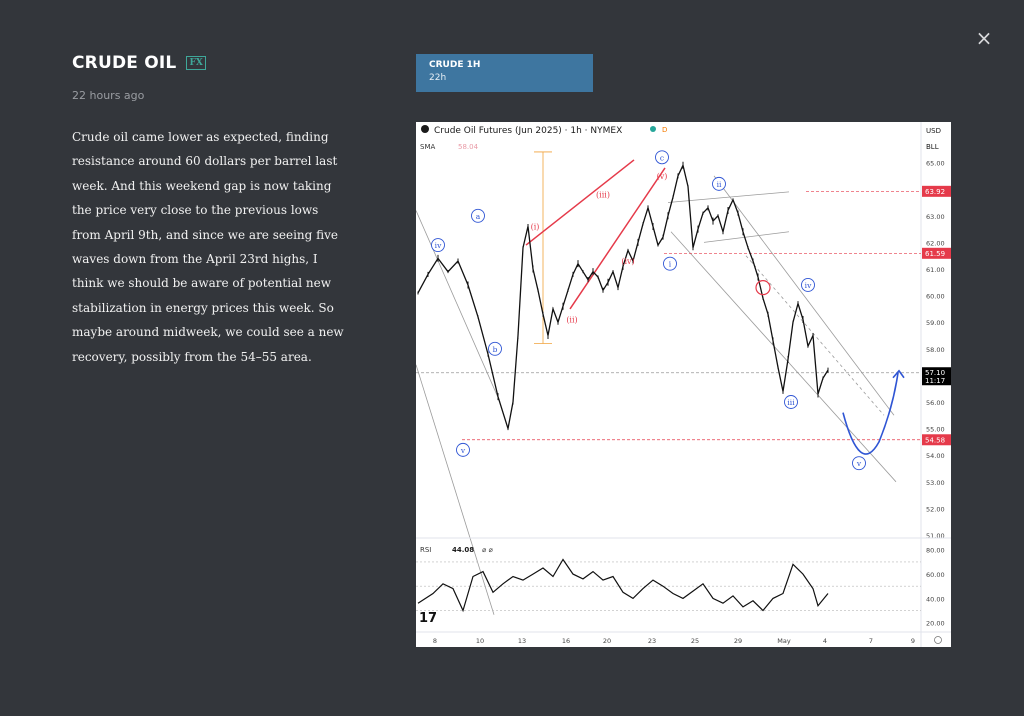 This screenshot has width=1024, height=716. Describe the element at coordinates (935, 440) in the screenshot. I see `price-tag-value: 54.58` at that location.